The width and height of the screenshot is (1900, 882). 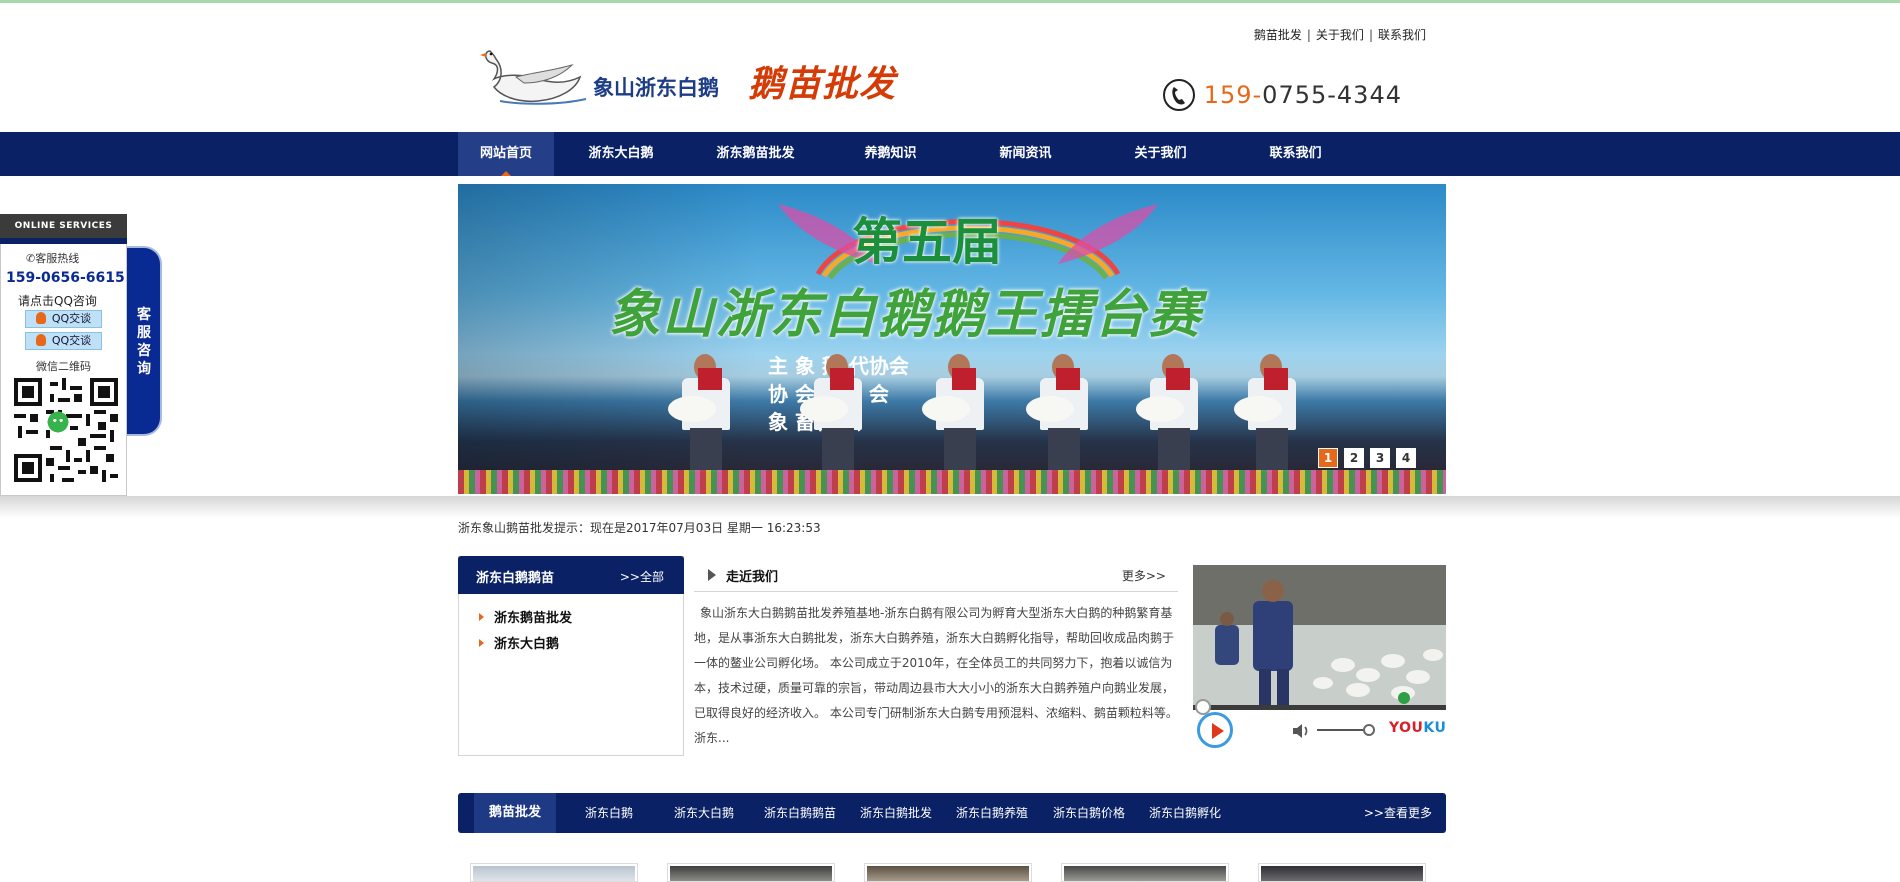 What do you see at coordinates (992, 813) in the screenshot?
I see `product-tab: 浙东白鹅养殖` at bounding box center [992, 813].